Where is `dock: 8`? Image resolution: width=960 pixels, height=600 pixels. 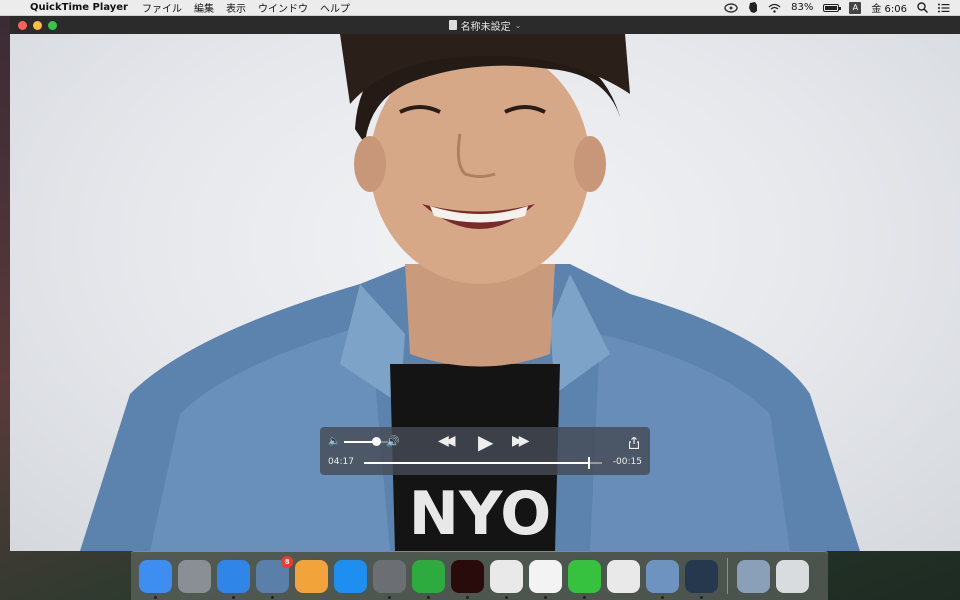 dock: 8 is located at coordinates (479, 575).